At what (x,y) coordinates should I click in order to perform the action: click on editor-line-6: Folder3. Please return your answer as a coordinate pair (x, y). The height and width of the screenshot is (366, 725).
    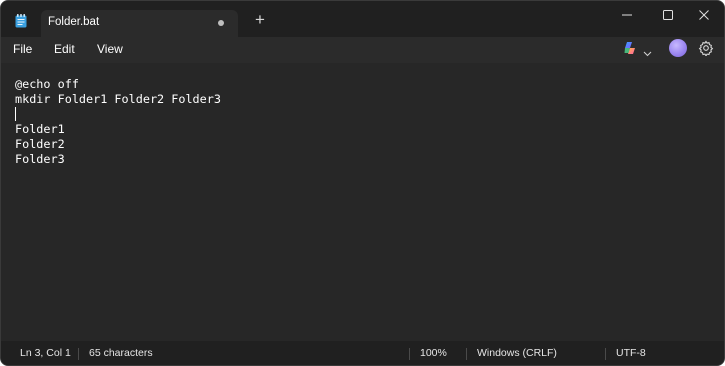
    Looking at the image, I should click on (40, 159).